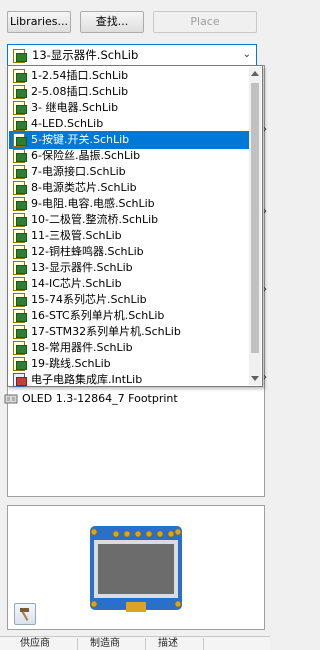 The width and height of the screenshot is (320, 650). Describe the element at coordinates (35, 643) in the screenshot. I see `column-header-supplier: 供应商` at that location.